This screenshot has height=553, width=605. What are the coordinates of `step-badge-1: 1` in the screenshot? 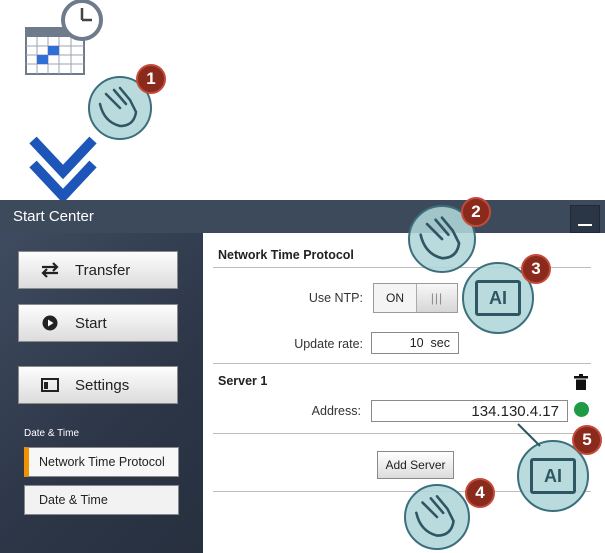 It's located at (151, 79).